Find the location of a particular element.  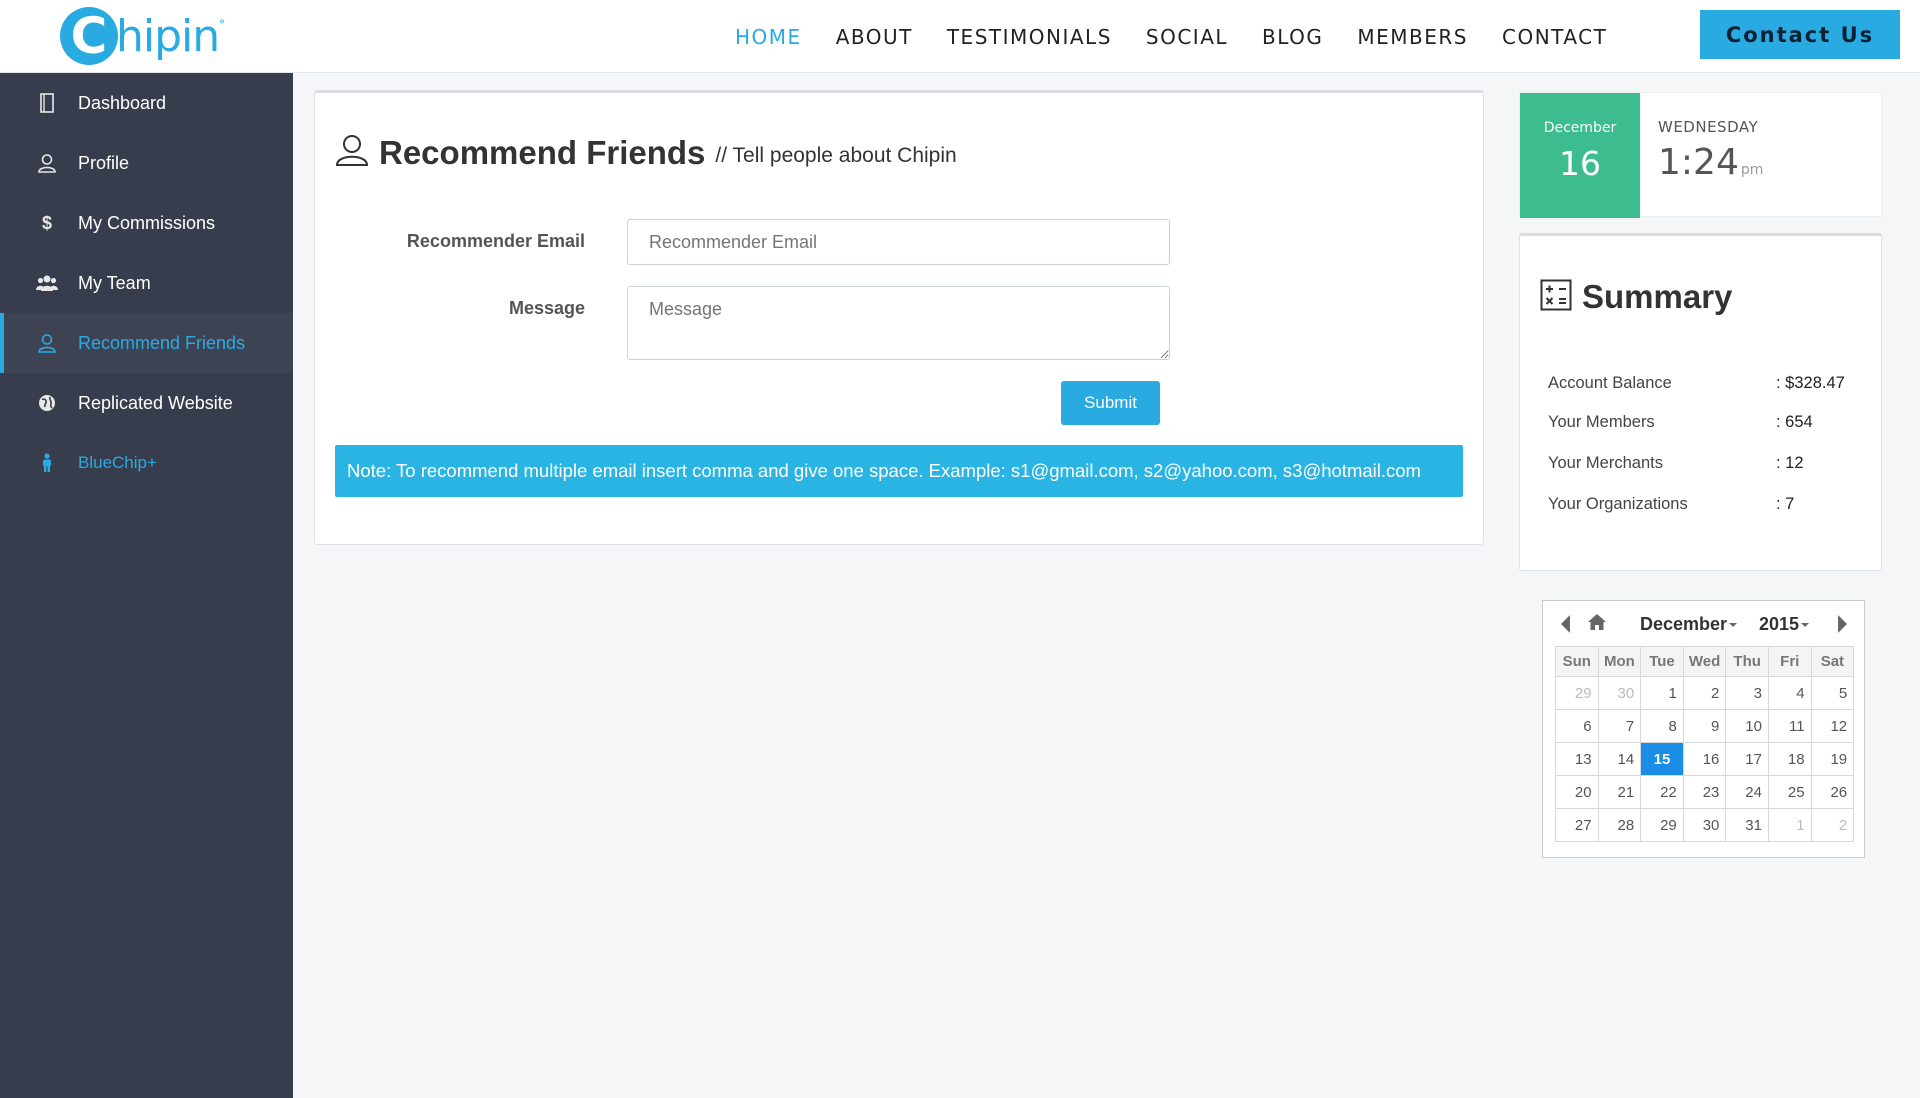

page-title: Recommend Friends is located at coordinates (542, 152).